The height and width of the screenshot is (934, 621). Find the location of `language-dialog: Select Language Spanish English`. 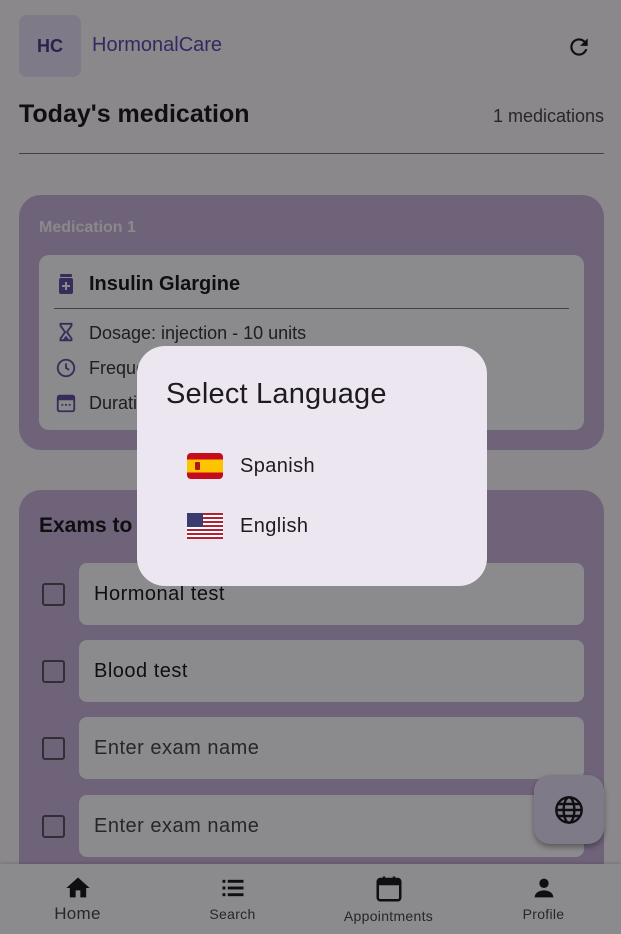

language-dialog: Select Language Spanish English is located at coordinates (312, 466).